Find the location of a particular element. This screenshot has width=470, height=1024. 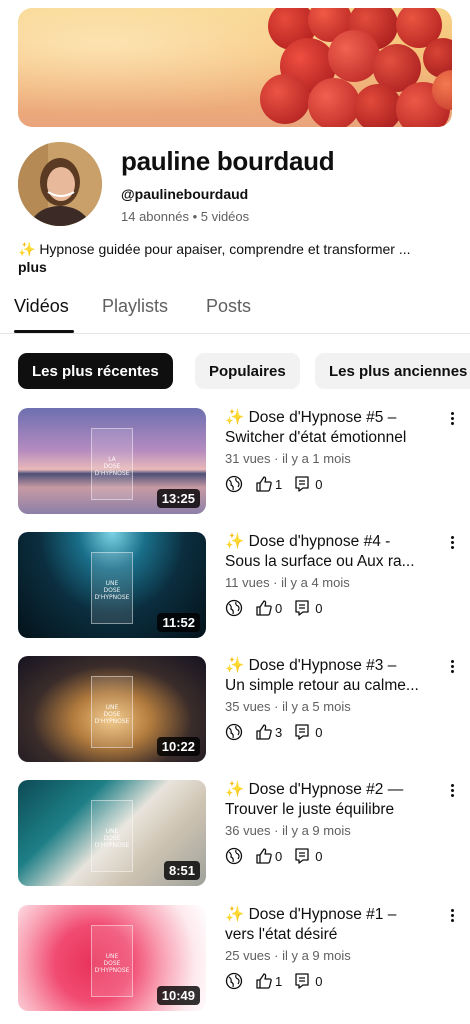

video-thumbnail: UNE DOSE D'HYPNOSE 8:51 is located at coordinates (112, 833).